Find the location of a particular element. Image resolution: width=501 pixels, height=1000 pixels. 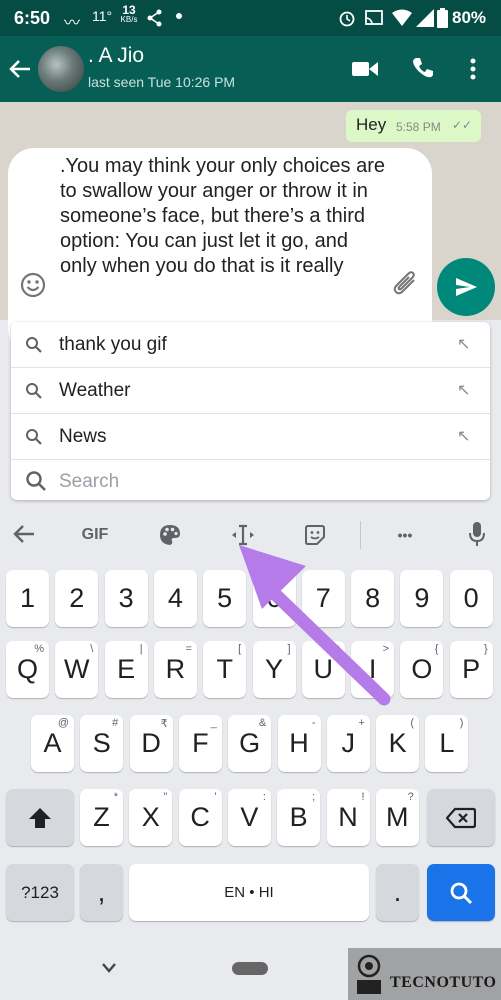

contact-avatar is located at coordinates (61, 69).